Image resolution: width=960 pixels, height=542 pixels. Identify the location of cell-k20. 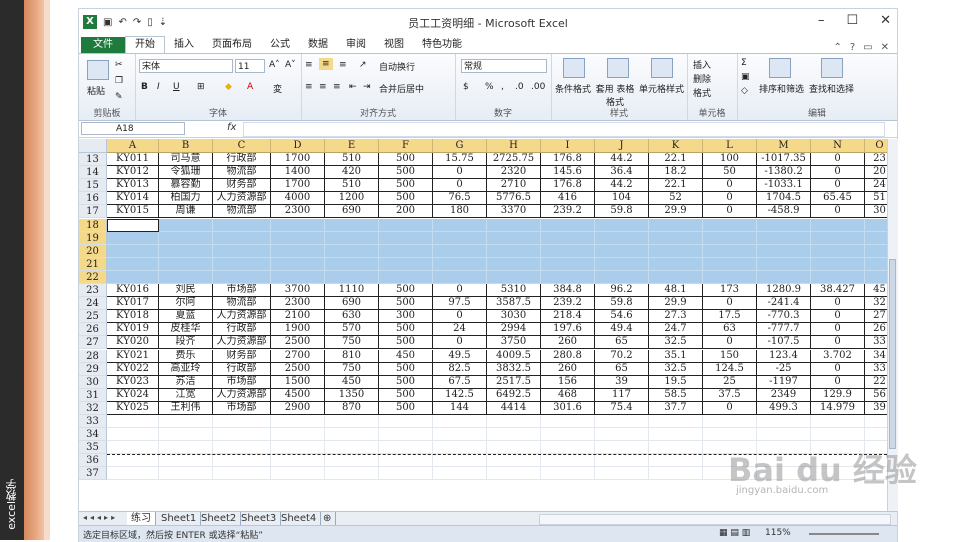
(676, 251).